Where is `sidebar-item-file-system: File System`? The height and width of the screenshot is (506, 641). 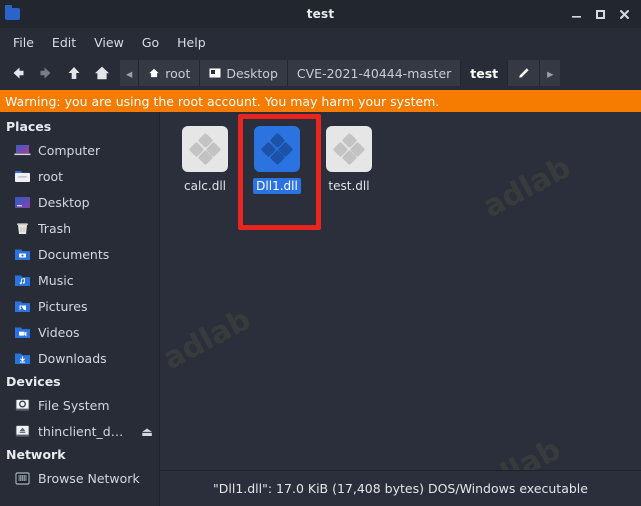 sidebar-item-file-system: File System is located at coordinates (79, 405).